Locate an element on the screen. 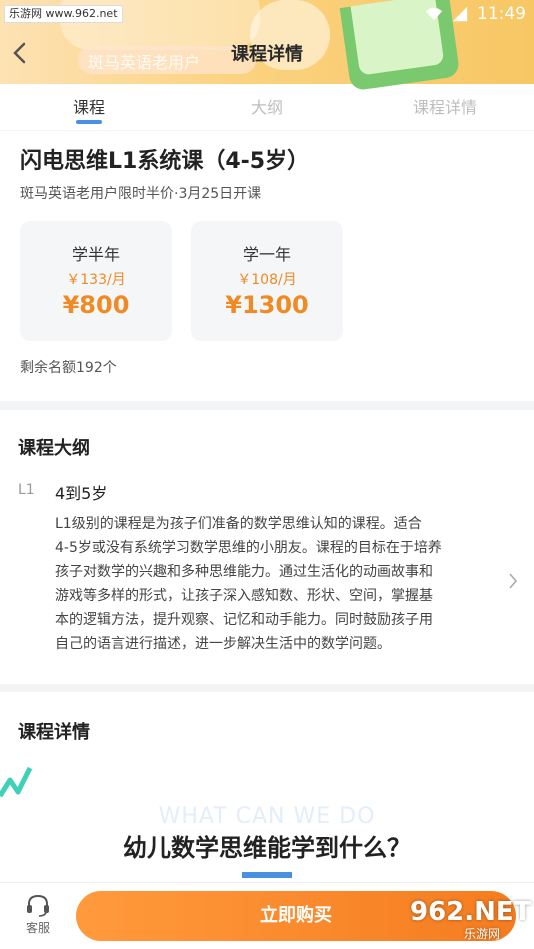 Image resolution: width=534 pixels, height=949 pixels. plan-monthly-price: ￥133/月 is located at coordinates (96, 280).